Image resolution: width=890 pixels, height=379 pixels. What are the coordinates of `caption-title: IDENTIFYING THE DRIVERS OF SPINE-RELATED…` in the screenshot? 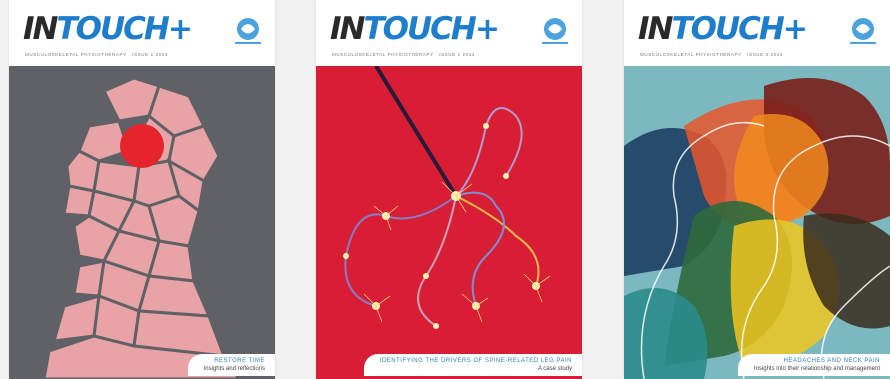 It's located at (475, 361).